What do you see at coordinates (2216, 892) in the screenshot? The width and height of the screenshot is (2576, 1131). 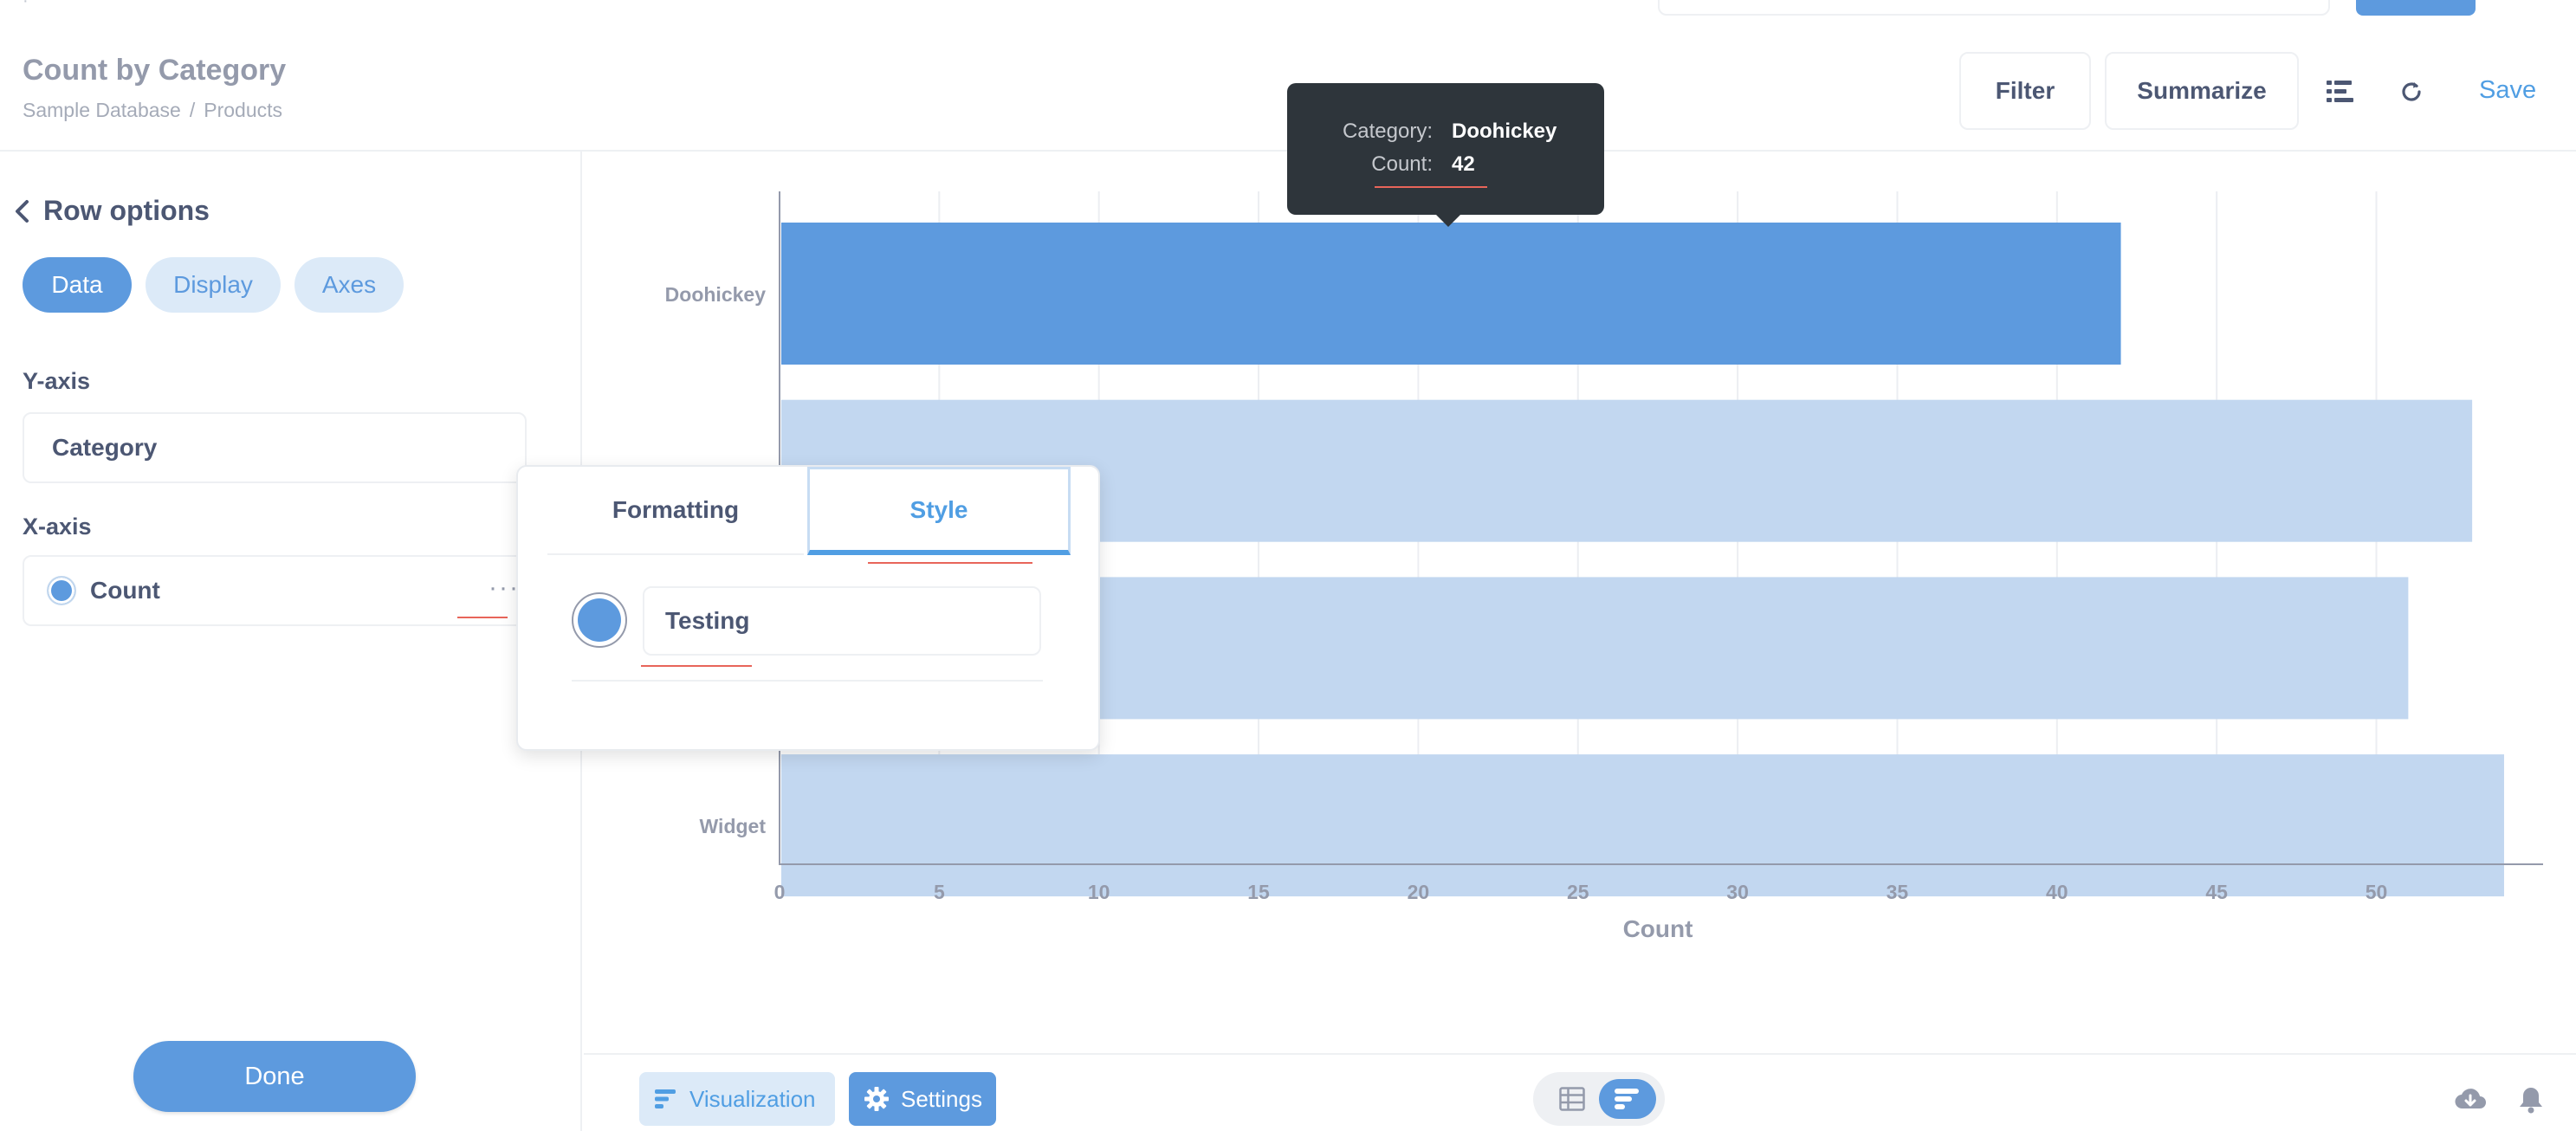 I see `x-tick-label: 45` at bounding box center [2216, 892].